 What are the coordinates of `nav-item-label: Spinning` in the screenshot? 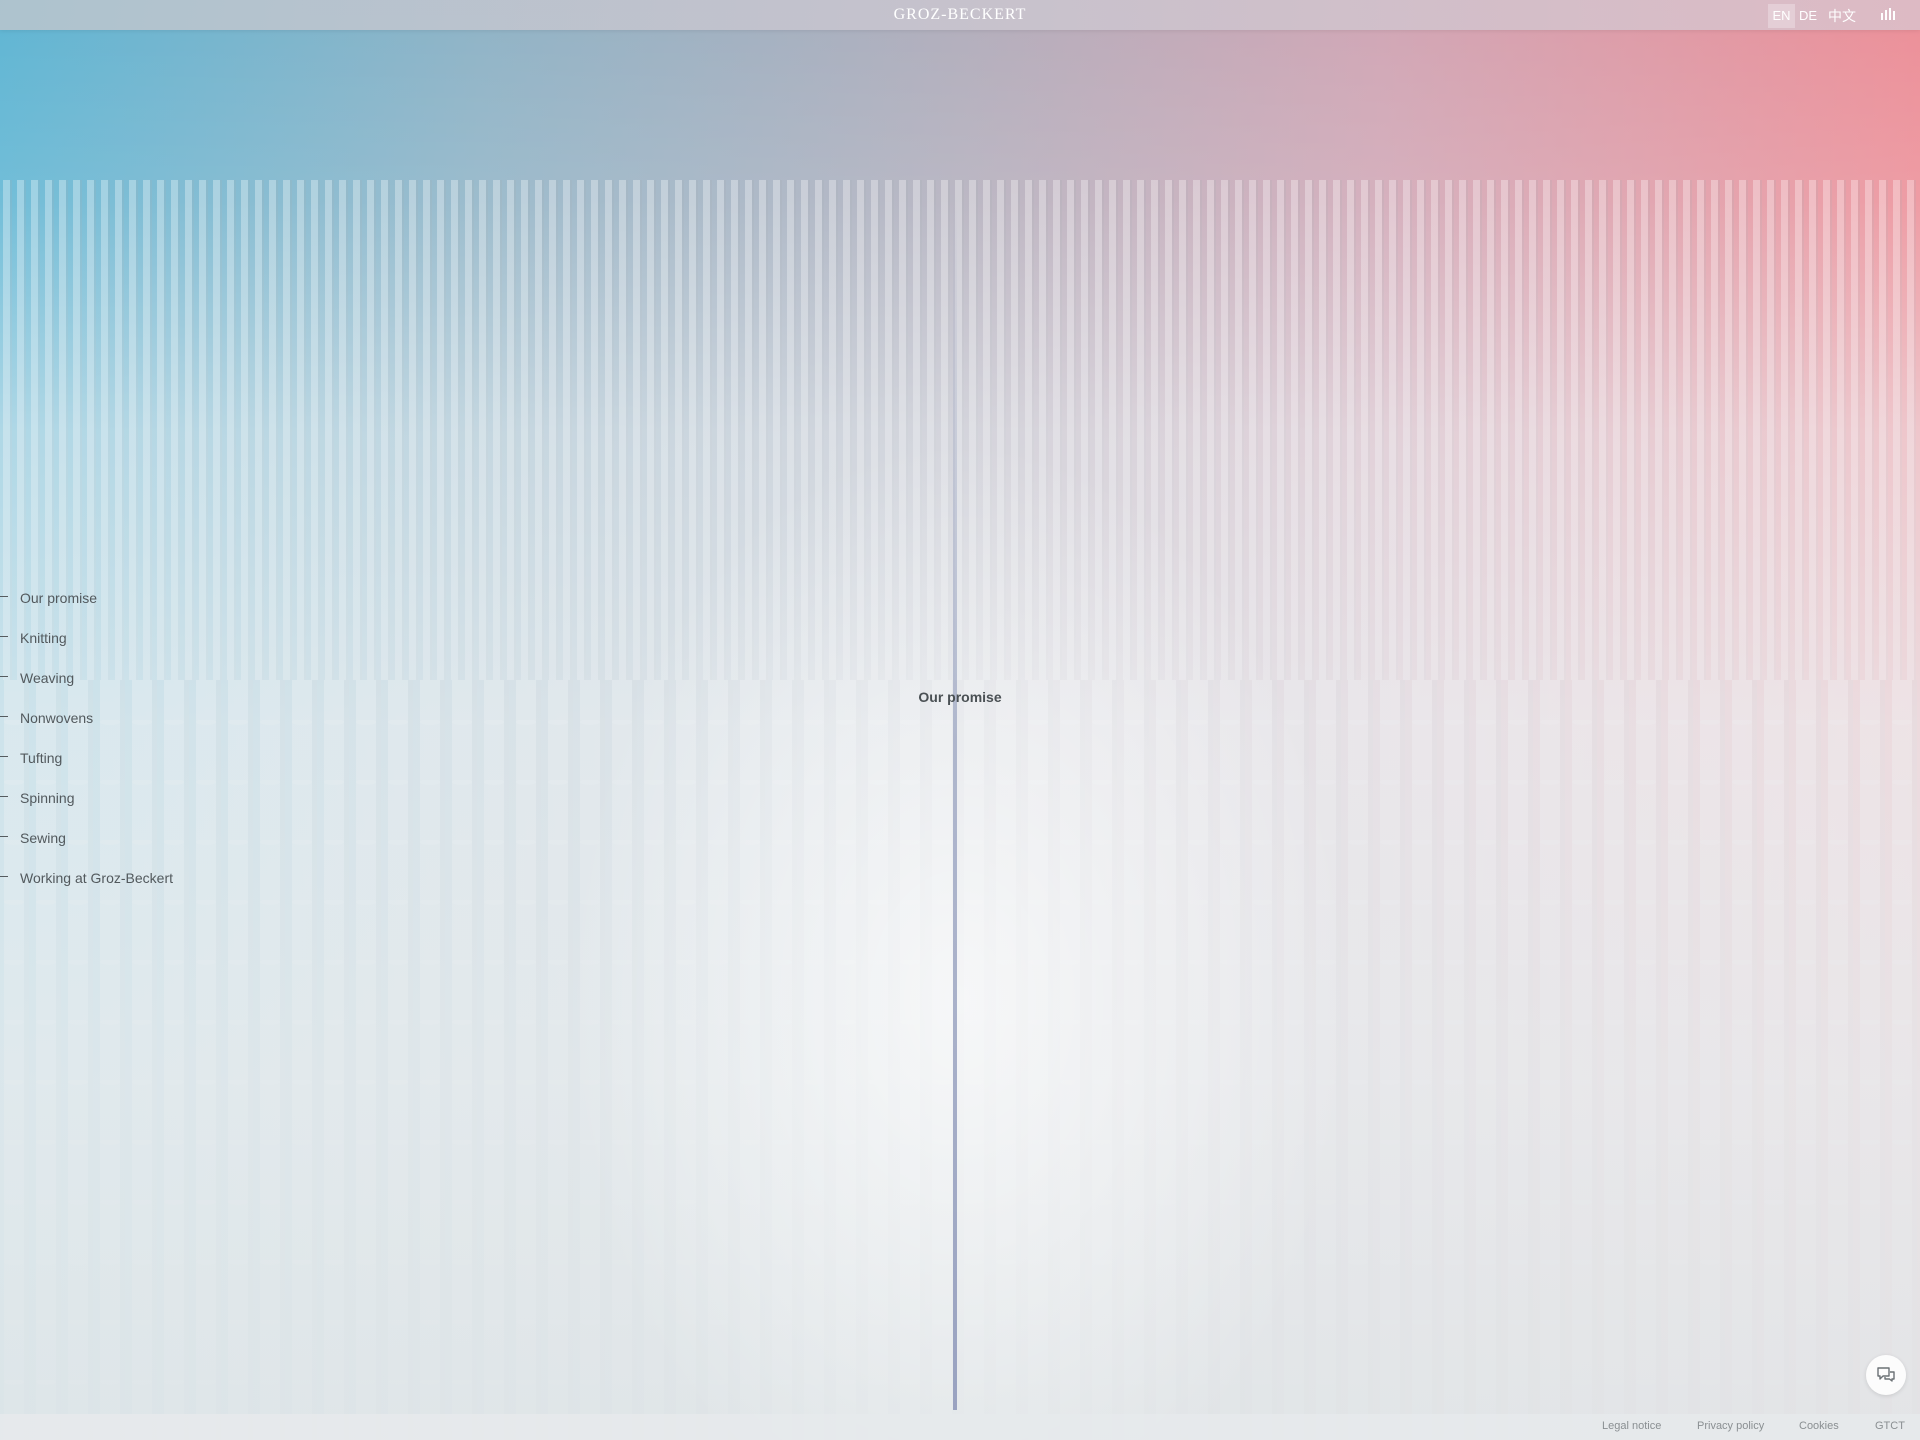 It's located at (47, 798).